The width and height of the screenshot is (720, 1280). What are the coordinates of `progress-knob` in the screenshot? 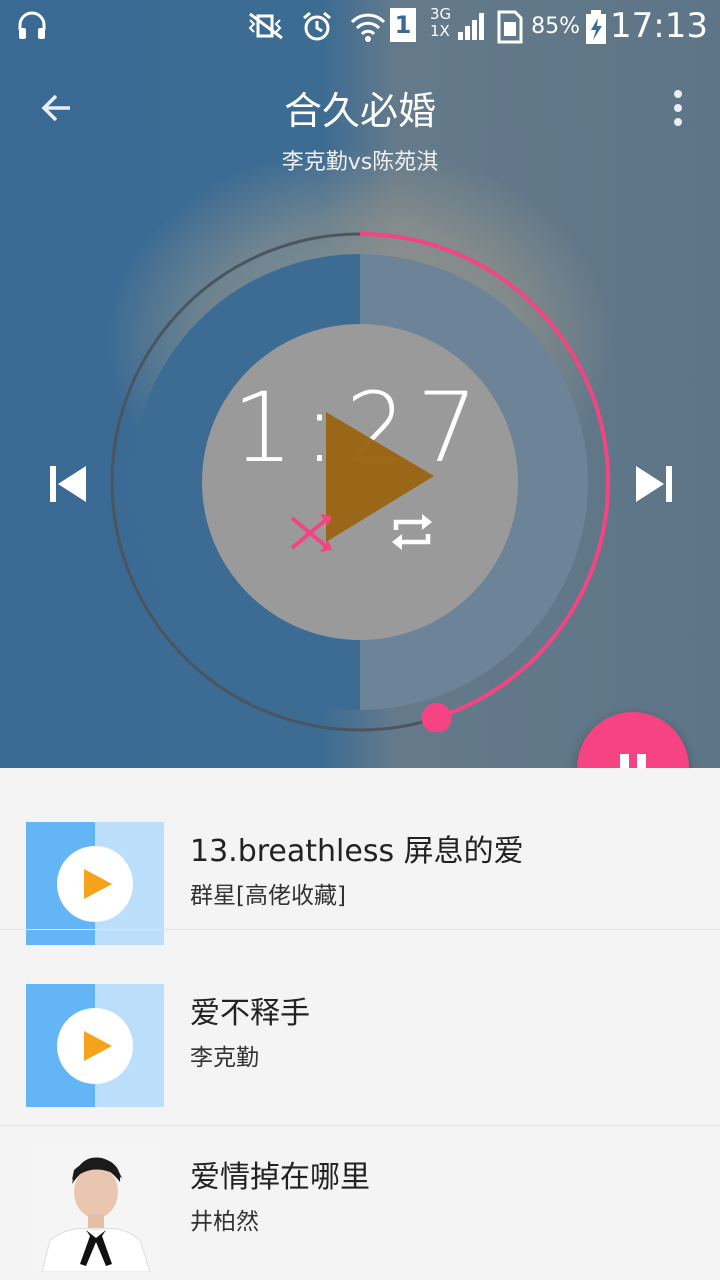 It's located at (436, 717).